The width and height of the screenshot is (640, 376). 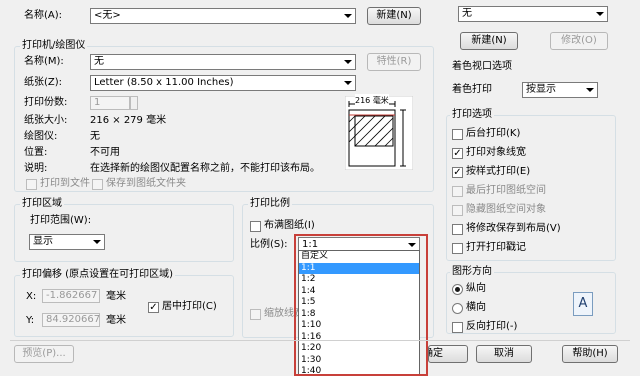 What do you see at coordinates (590, 354) in the screenshot?
I see `help-button: 帮助(H)` at bounding box center [590, 354].